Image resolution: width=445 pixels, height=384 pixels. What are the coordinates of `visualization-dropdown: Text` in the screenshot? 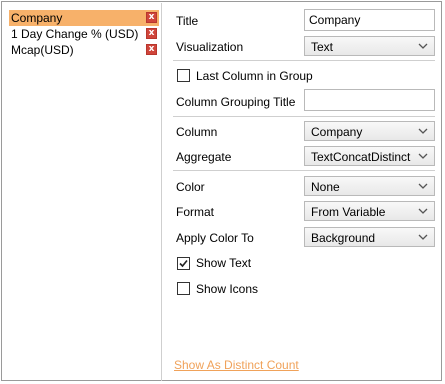 It's located at (369, 46).